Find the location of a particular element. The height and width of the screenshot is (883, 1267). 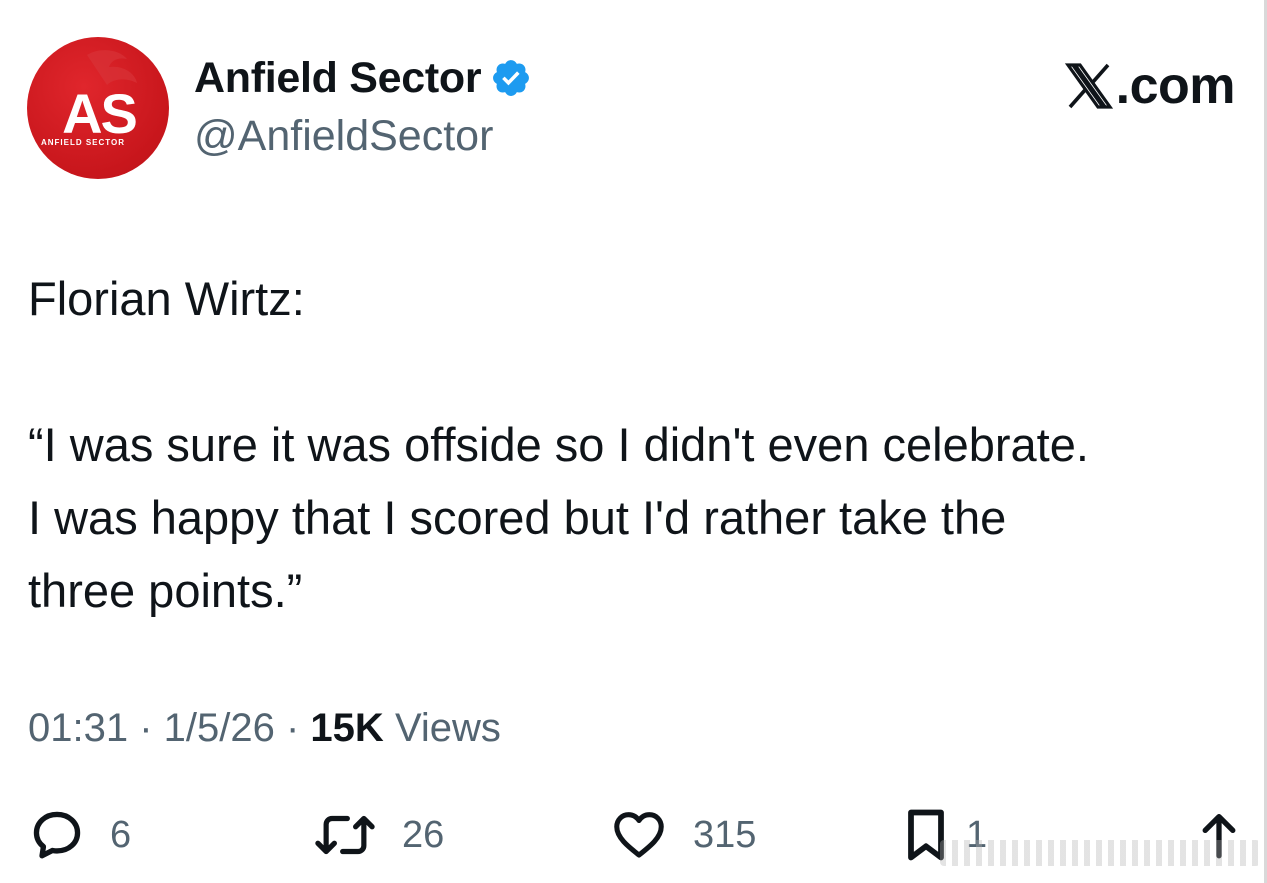

watermark is located at coordinates (1100, 853).